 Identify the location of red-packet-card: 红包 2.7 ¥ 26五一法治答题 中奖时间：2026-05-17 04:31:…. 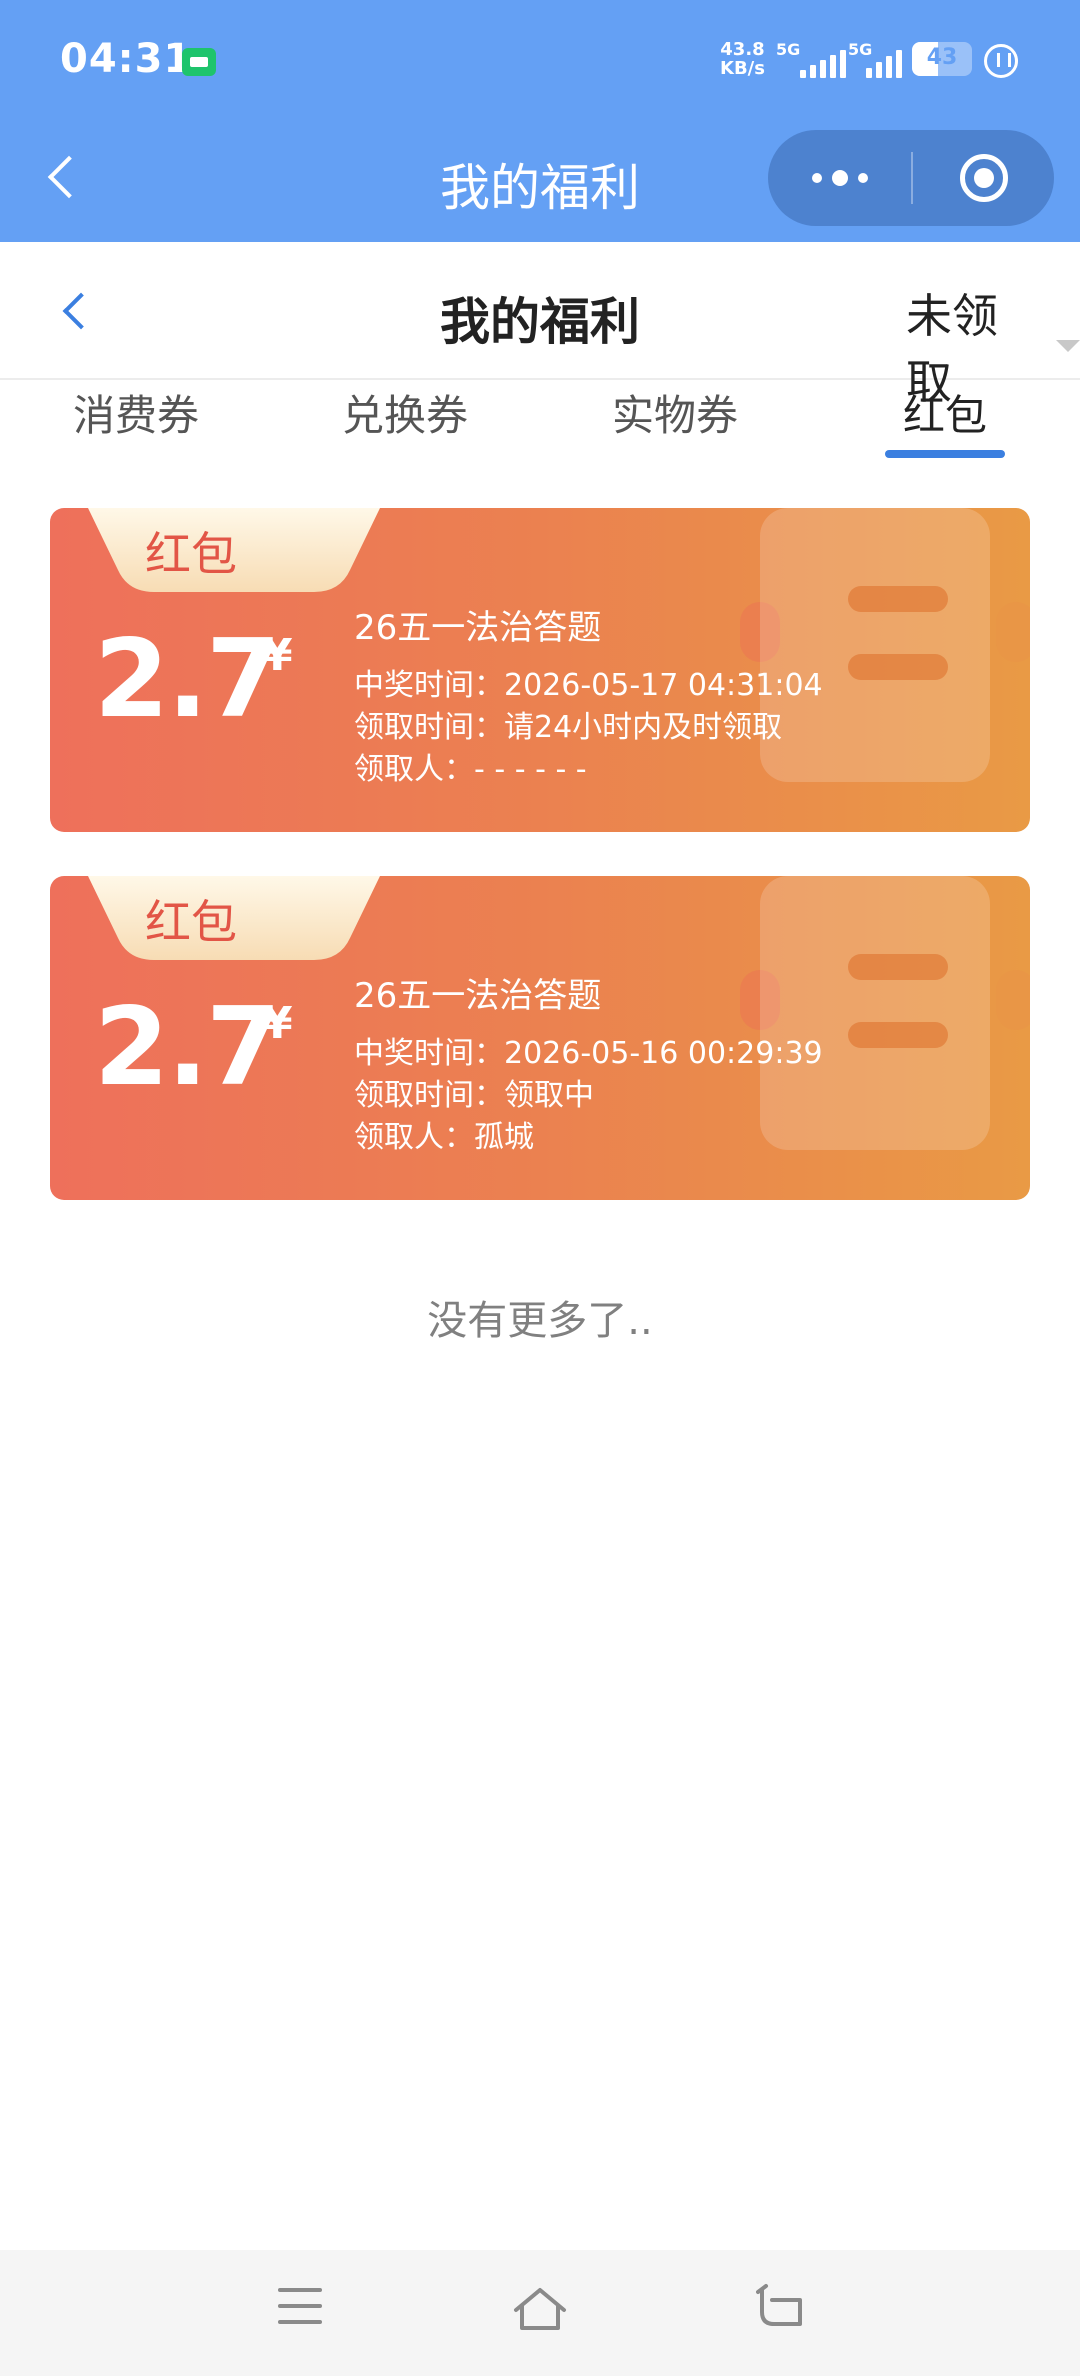
(540, 670).